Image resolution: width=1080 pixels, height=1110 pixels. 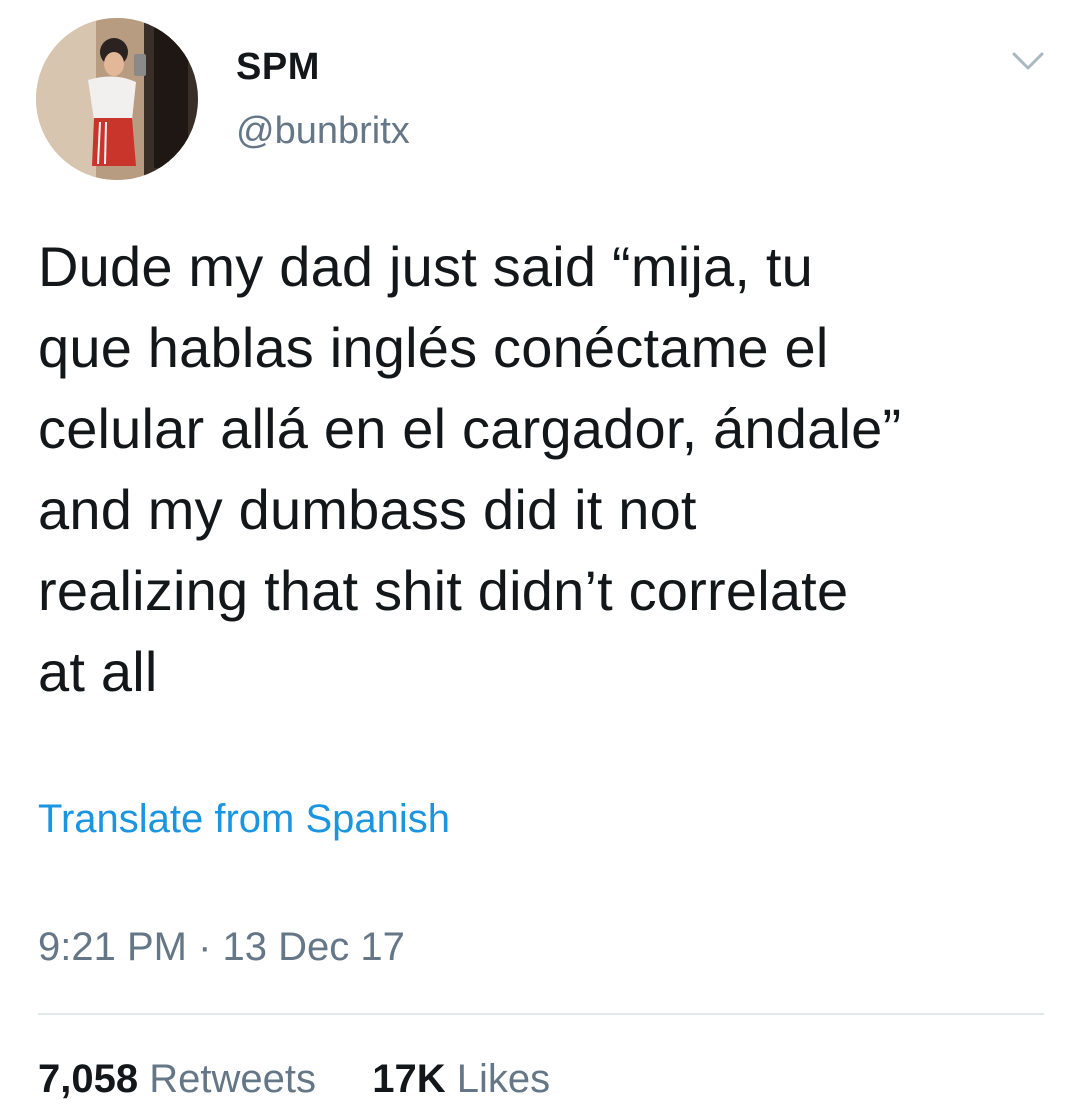 I want to click on avatar-photo, so click(x=117, y=99).